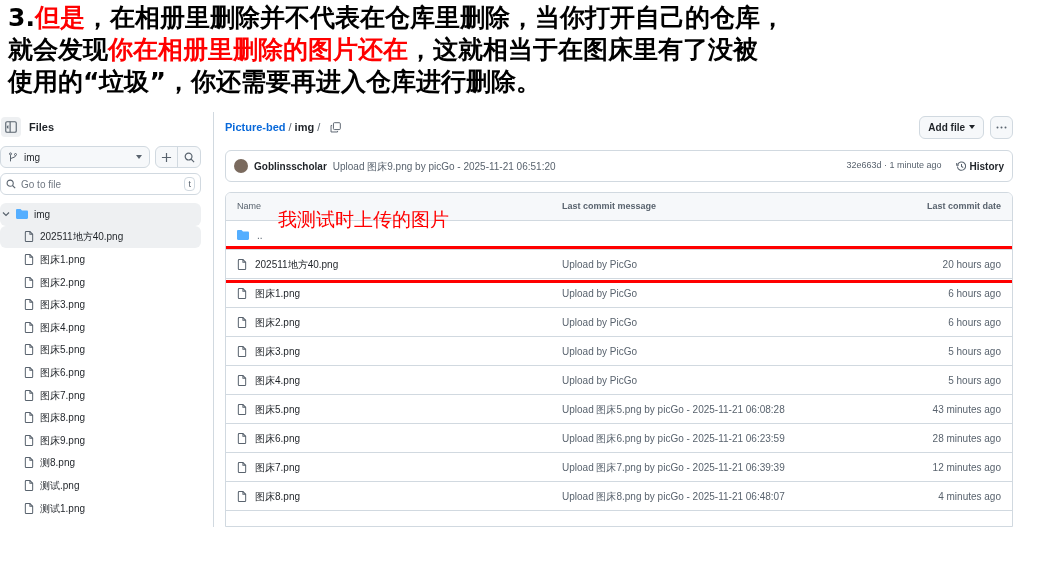  I want to click on branch-icon, so click(13, 157).